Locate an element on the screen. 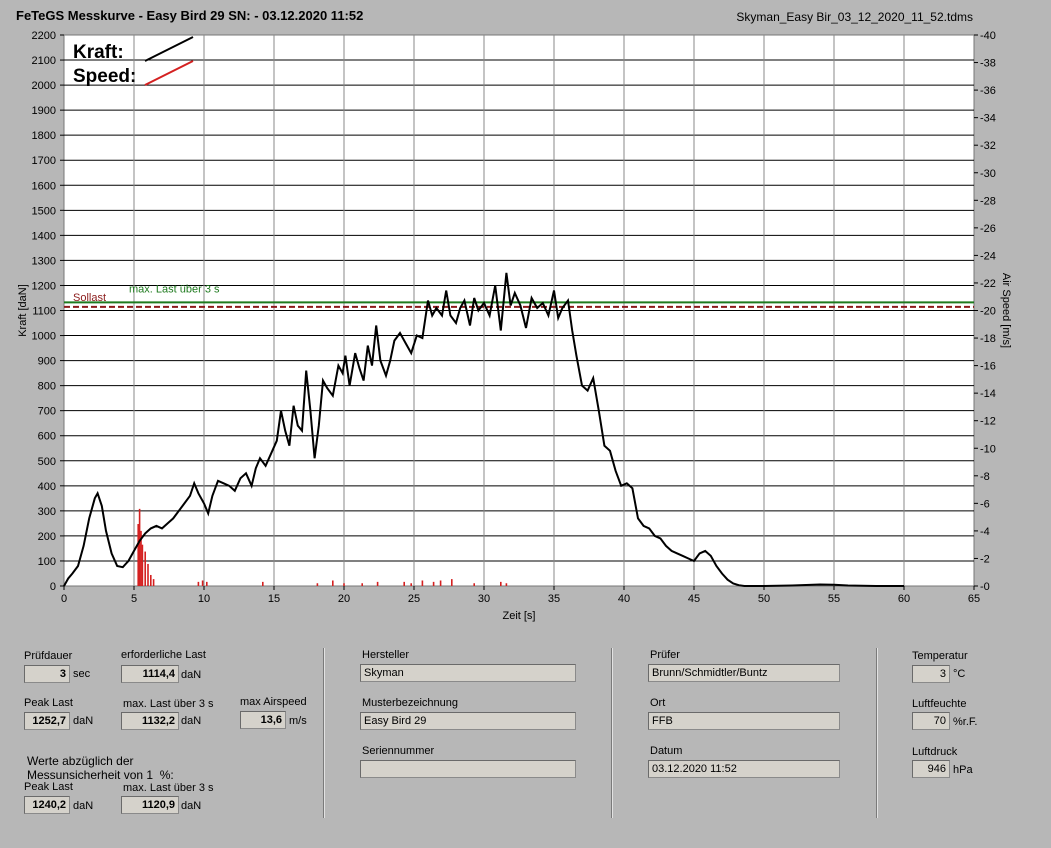 The image size is (1051, 848). y2-tick-label: -38 is located at coordinates (988, 64).